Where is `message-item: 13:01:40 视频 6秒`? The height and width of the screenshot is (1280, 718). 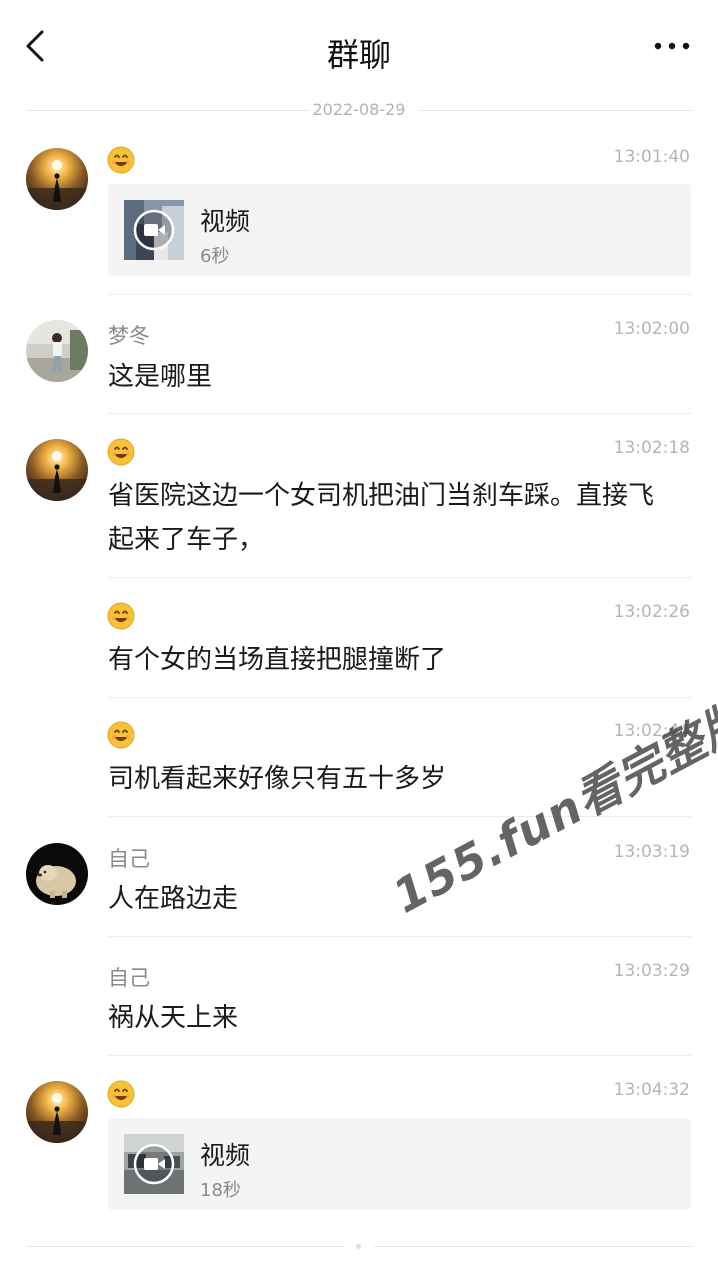 message-item: 13:01:40 视频 6秒 is located at coordinates (359, 220).